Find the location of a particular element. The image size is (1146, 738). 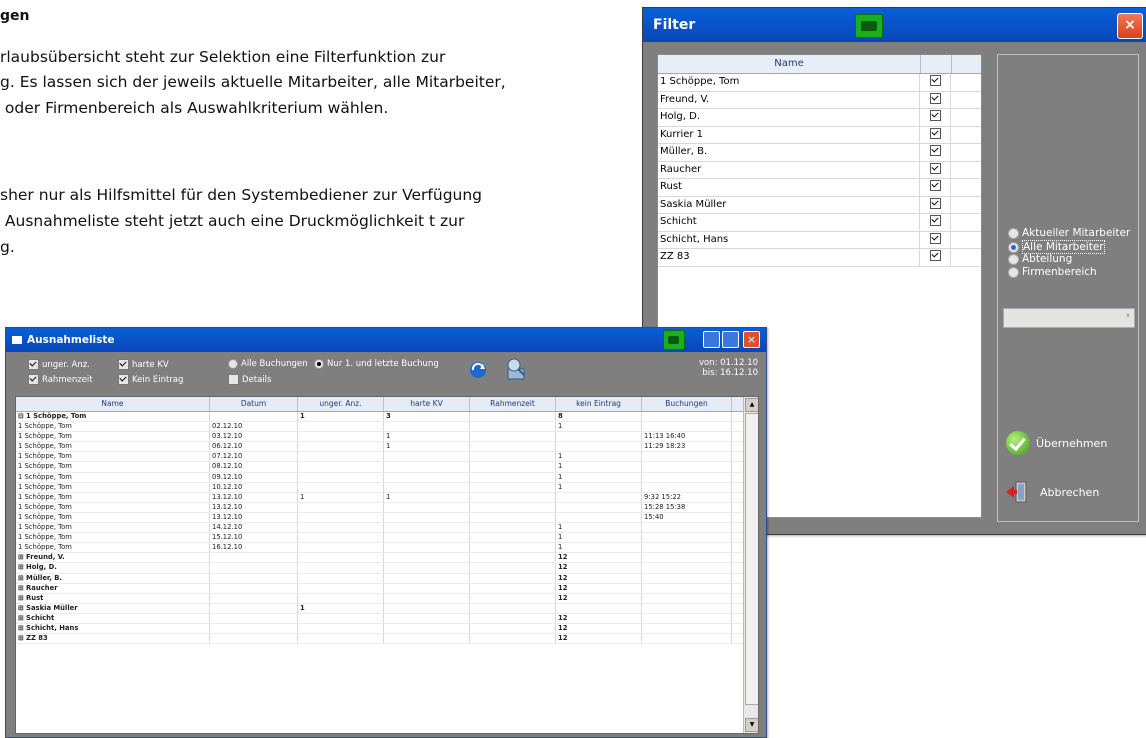

search-person-icon is located at coordinates (517, 370).